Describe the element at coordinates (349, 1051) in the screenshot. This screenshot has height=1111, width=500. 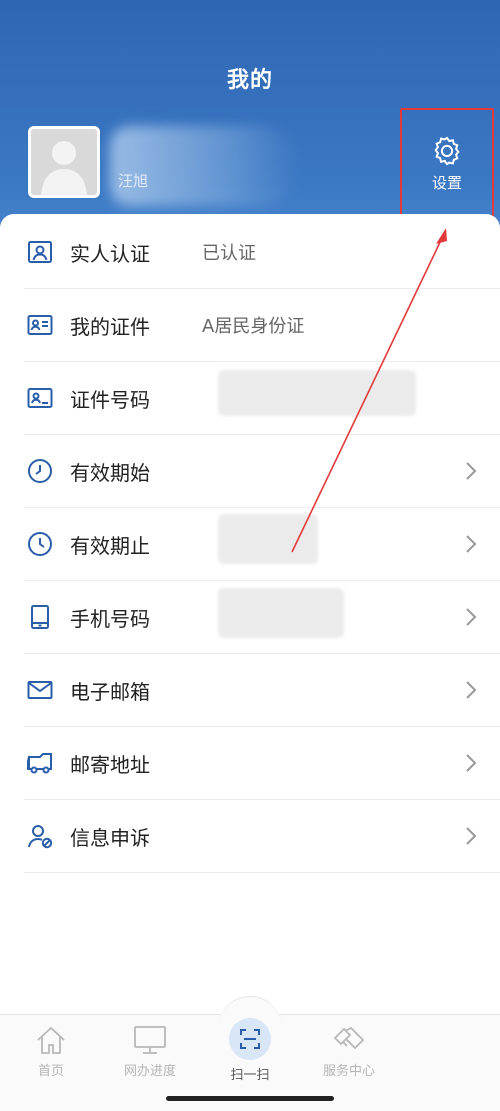
I see `tab-service-center: 服务中心` at that location.